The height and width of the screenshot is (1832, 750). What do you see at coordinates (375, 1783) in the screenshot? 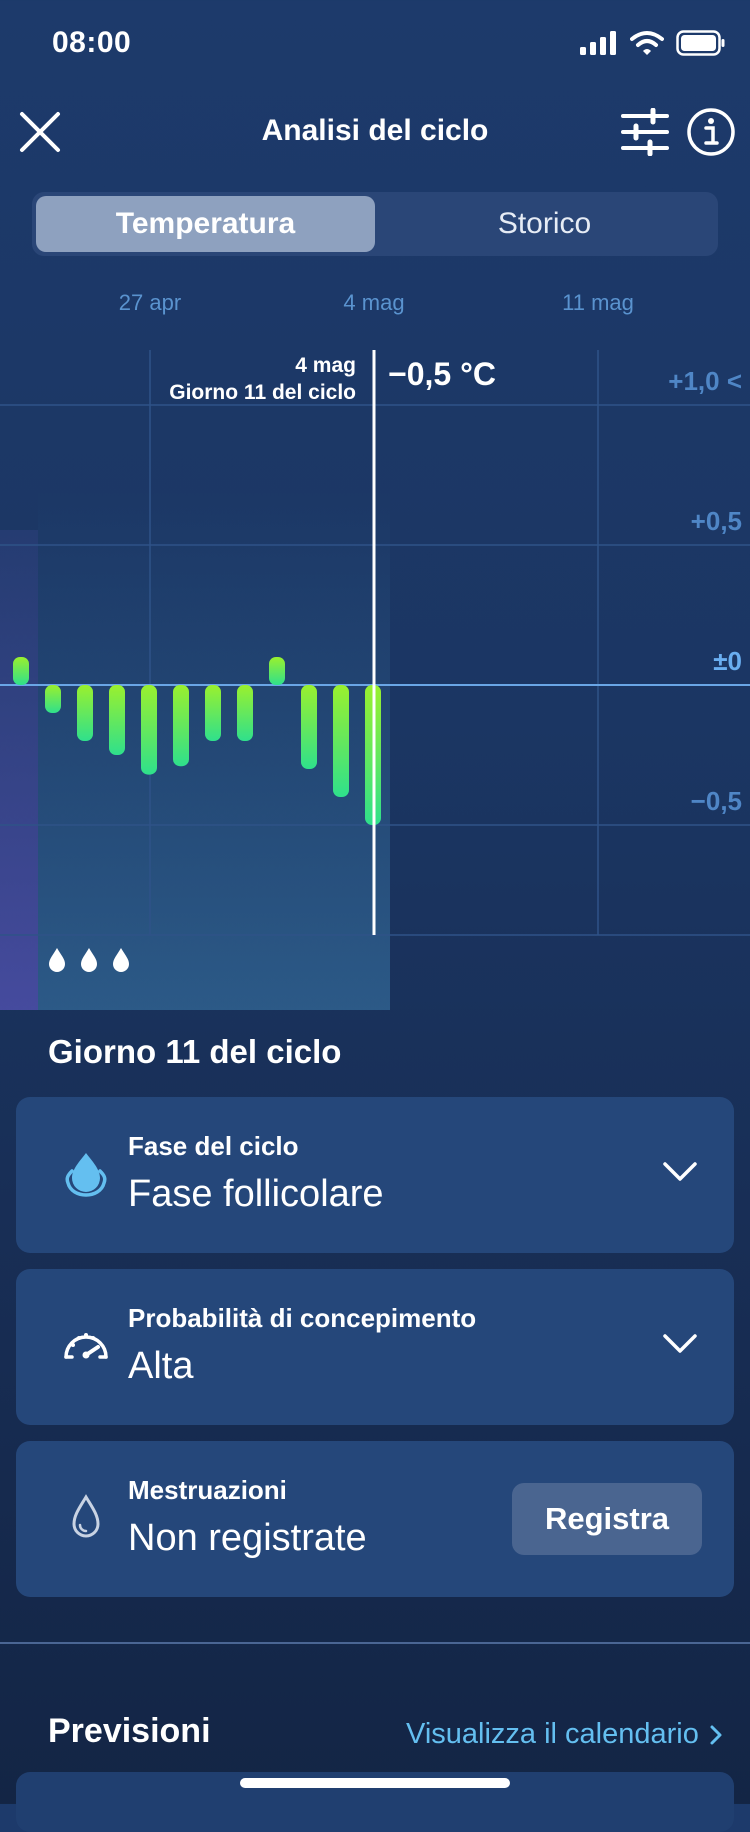
I see `home-indicator` at bounding box center [375, 1783].